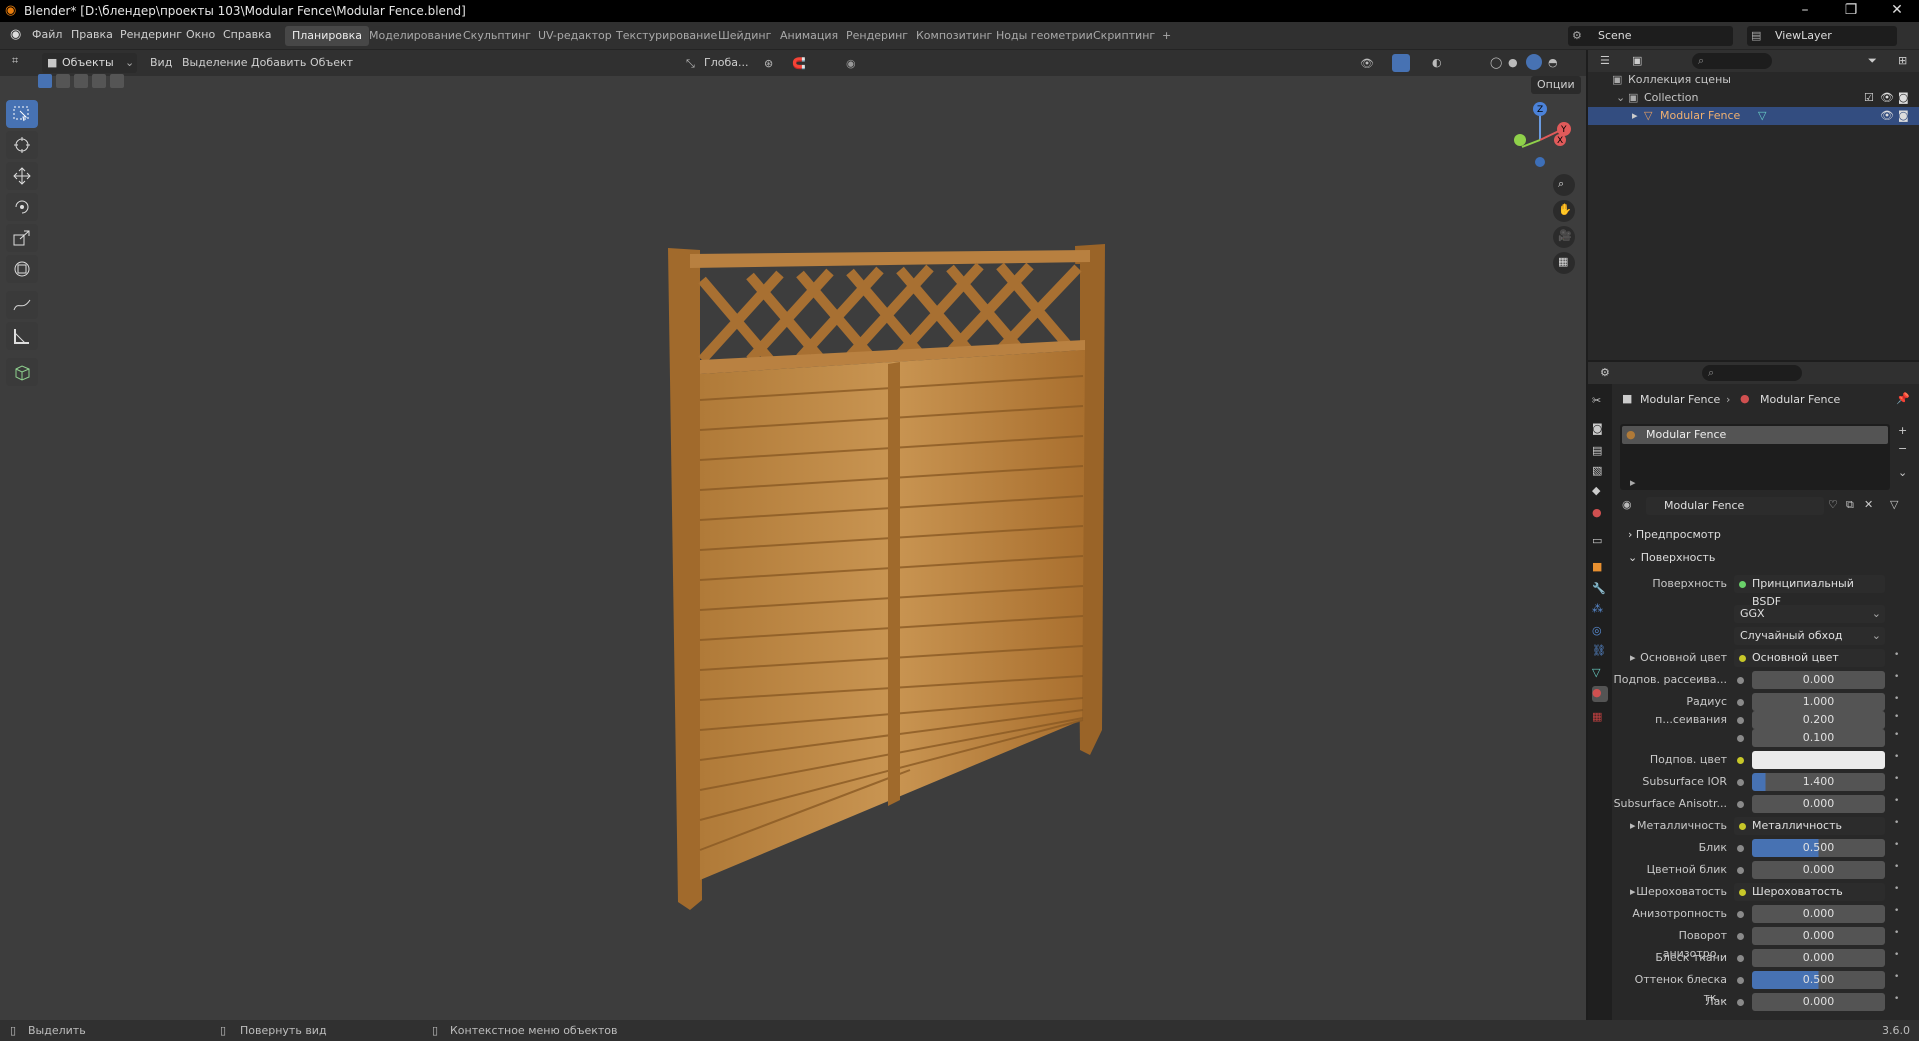 The image size is (1919, 1041). Describe the element at coordinates (1564, 211) in the screenshot. I see `pan-hand-icon: ✋` at that location.